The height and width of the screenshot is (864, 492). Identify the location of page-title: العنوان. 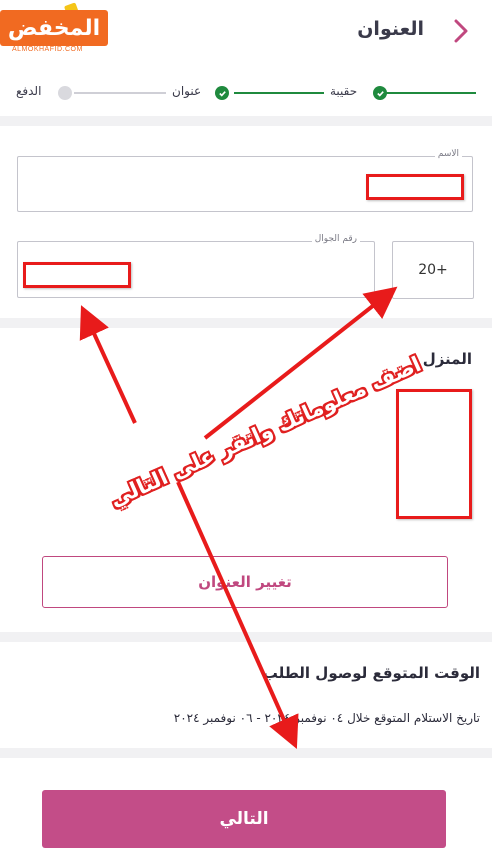
(390, 29).